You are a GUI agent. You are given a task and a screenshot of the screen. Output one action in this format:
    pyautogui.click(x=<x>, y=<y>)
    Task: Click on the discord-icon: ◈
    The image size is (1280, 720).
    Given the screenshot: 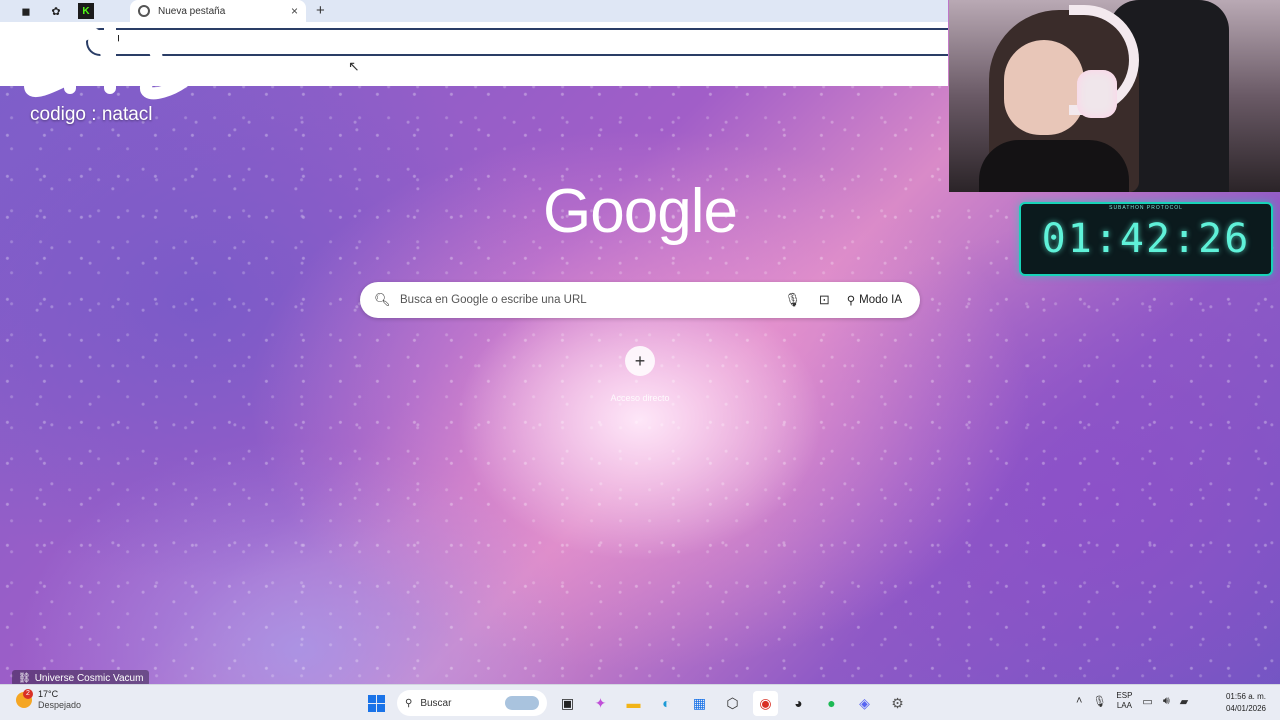 What is the action you would take?
    pyautogui.click(x=864, y=703)
    